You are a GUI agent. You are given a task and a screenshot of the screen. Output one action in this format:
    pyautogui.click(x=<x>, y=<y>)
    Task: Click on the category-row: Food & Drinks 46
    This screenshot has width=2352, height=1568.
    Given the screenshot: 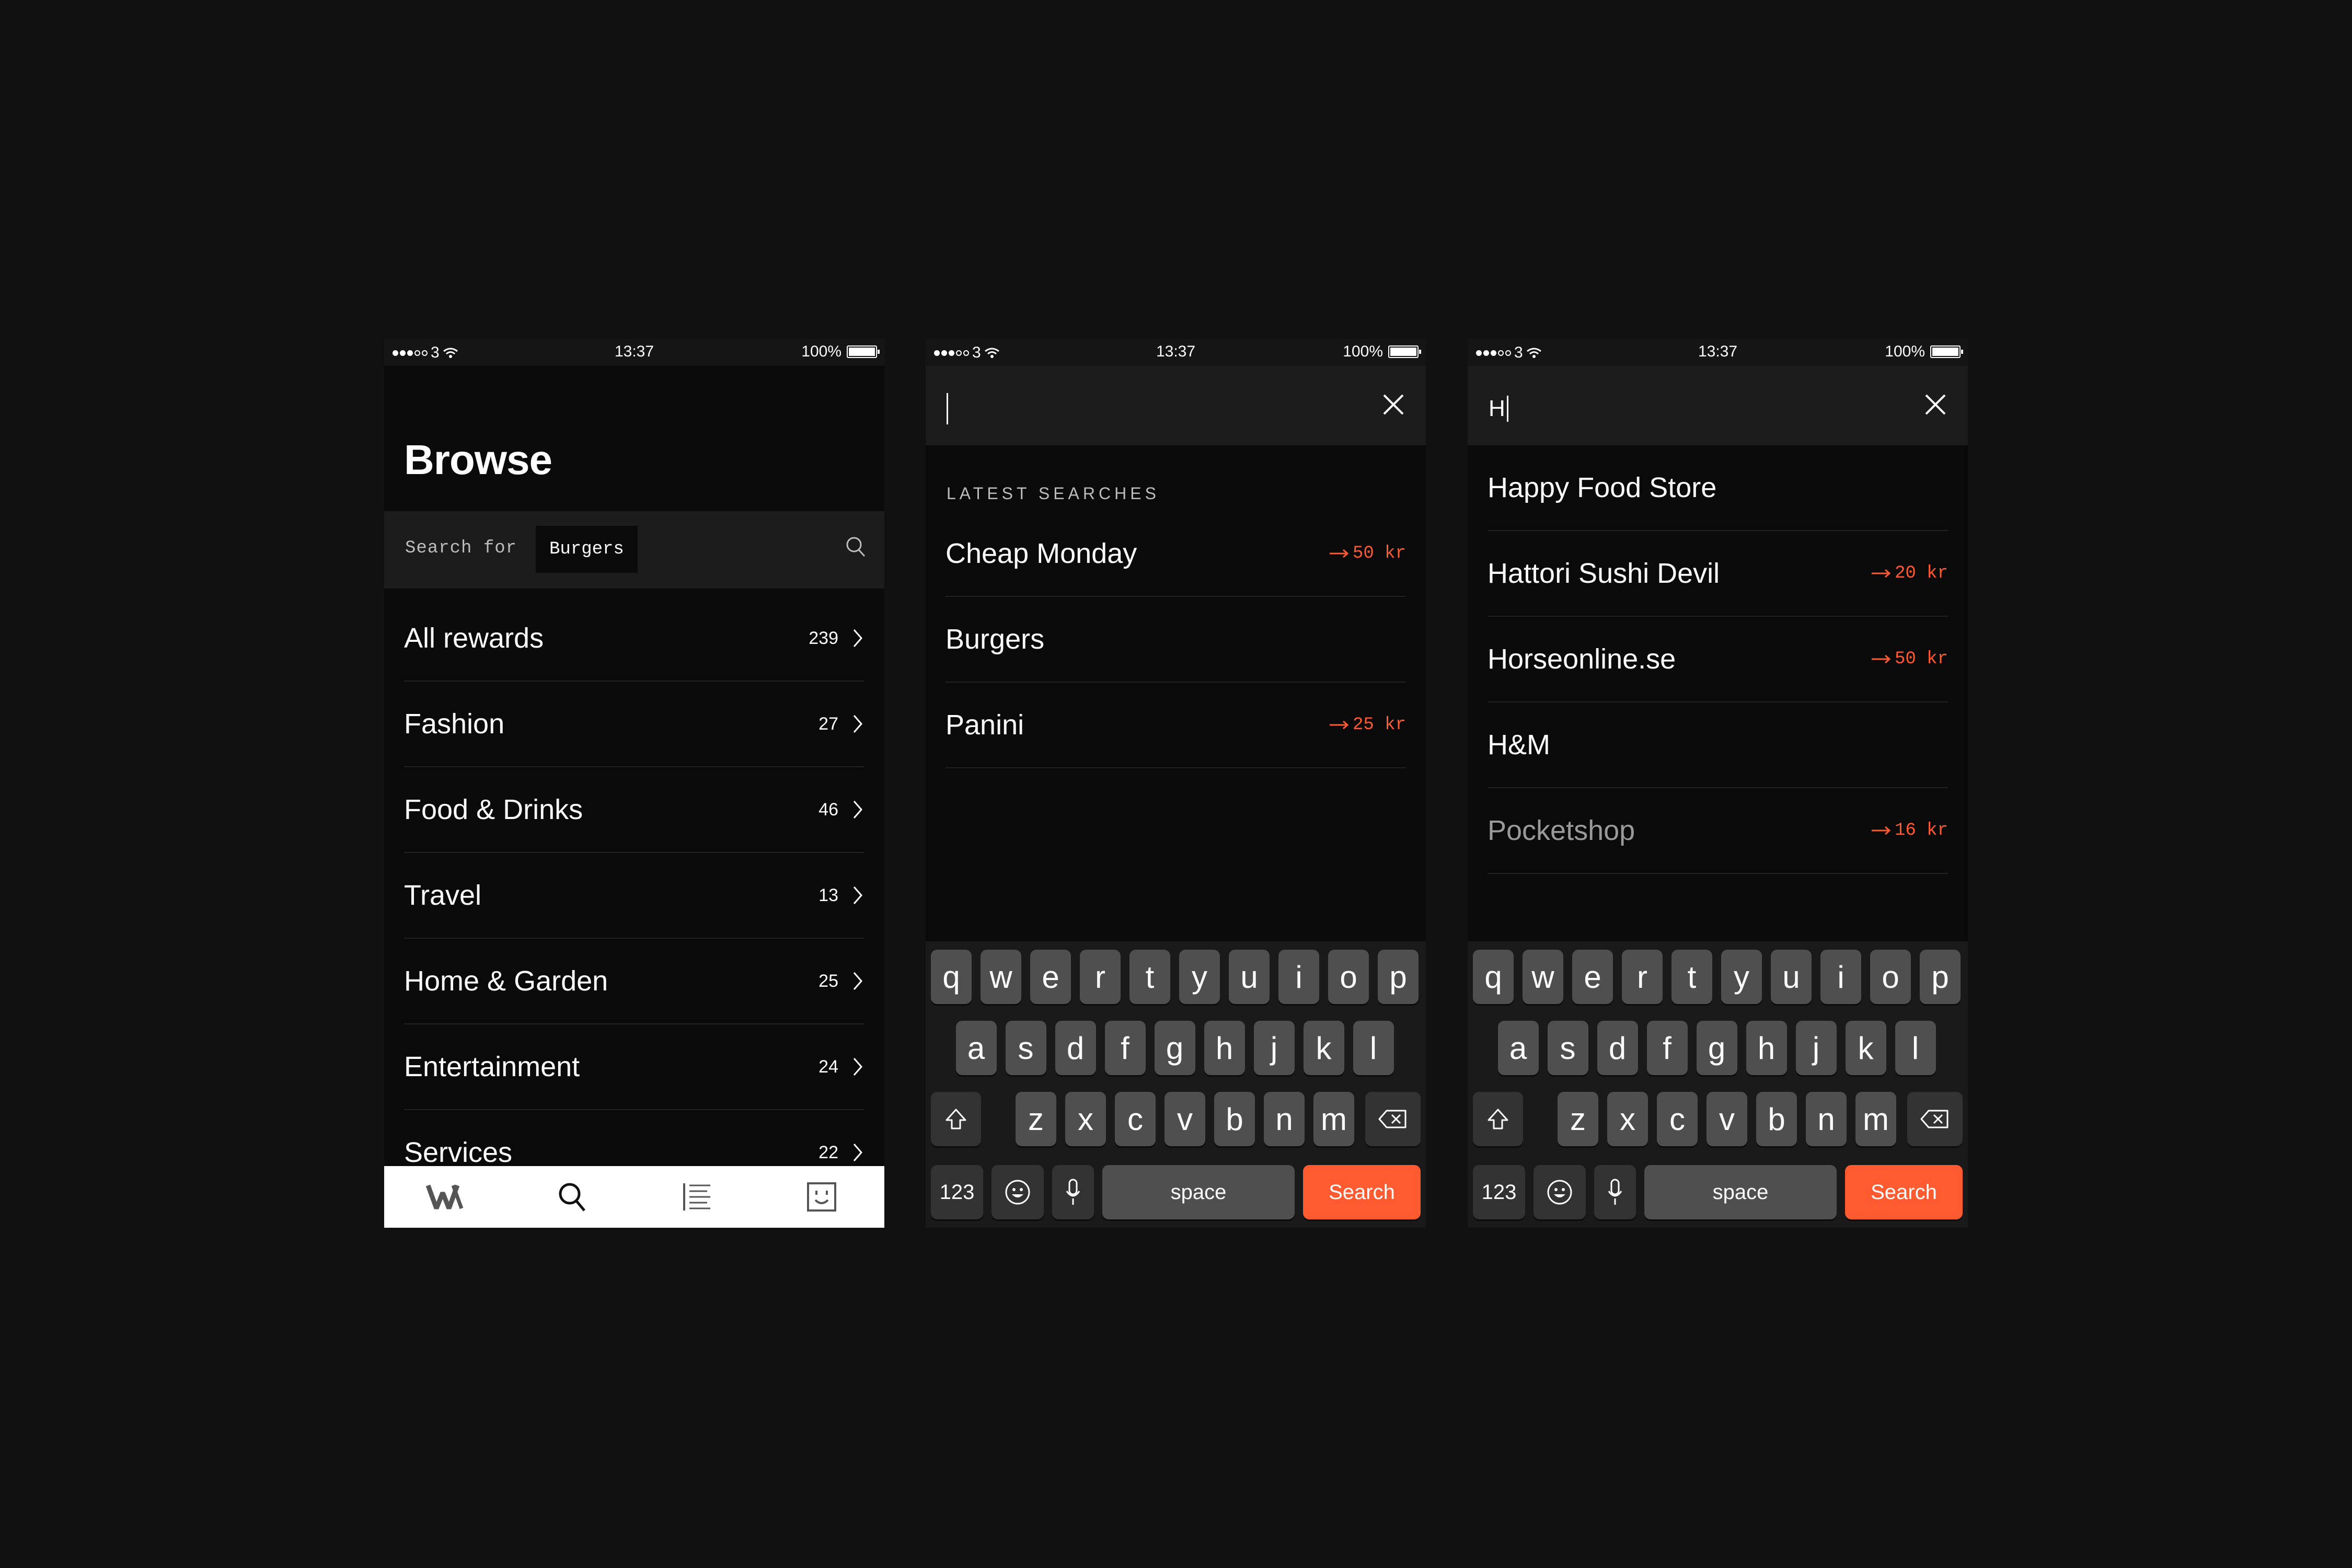 What is the action you would take?
    pyautogui.click(x=634, y=810)
    